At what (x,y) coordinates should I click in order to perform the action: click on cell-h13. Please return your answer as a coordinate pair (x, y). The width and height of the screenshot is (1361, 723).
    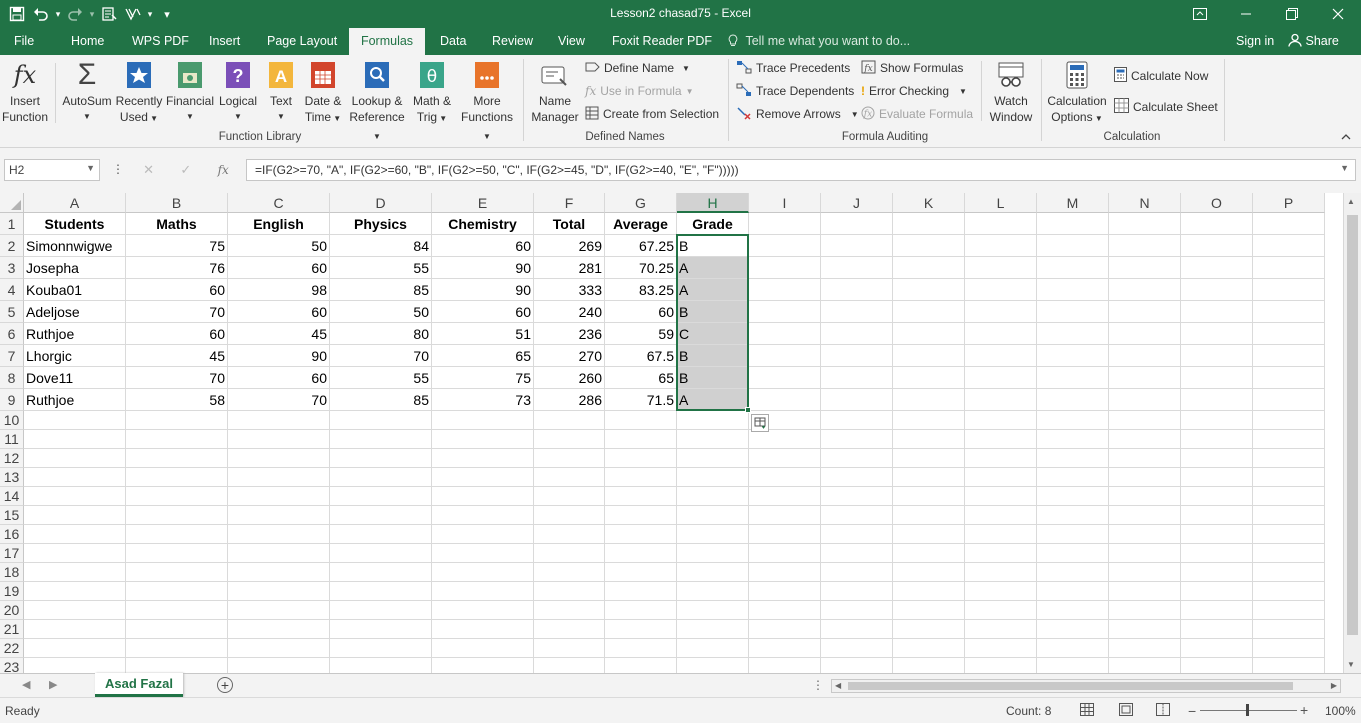
    Looking at the image, I should click on (713, 477).